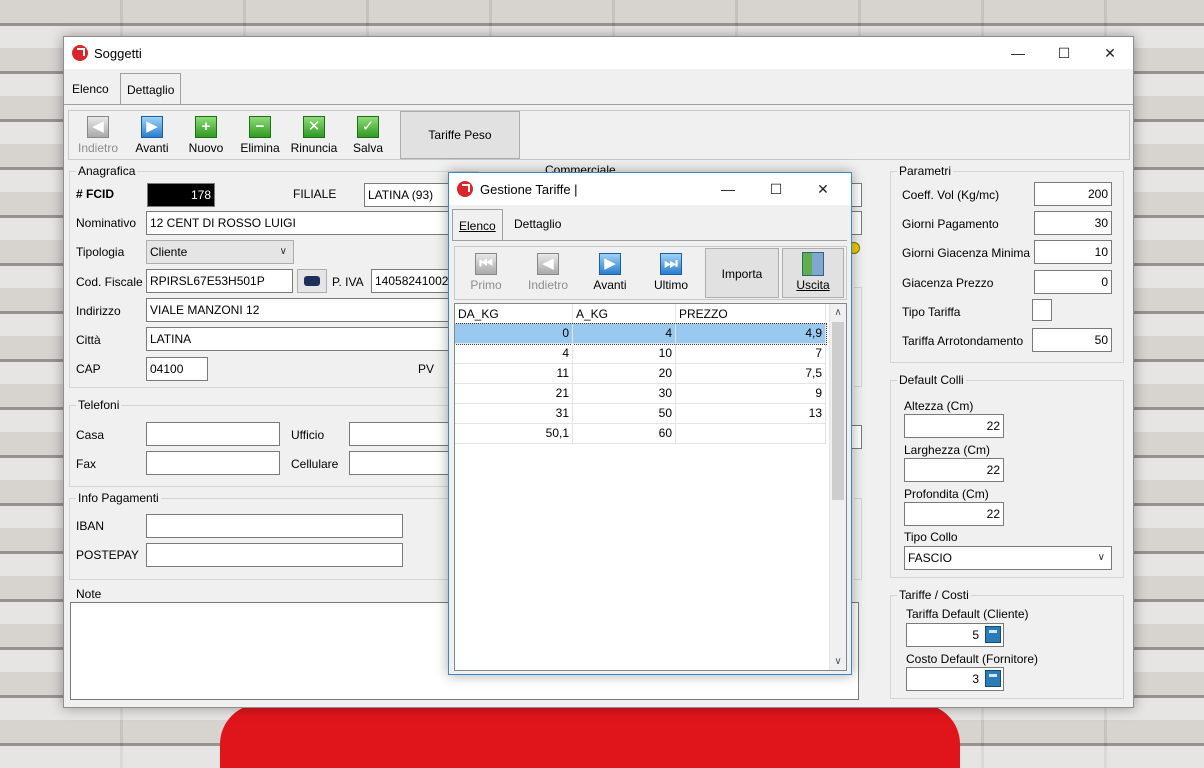  Describe the element at coordinates (955, 679) in the screenshot. I see `costo-default-field: 3` at that location.